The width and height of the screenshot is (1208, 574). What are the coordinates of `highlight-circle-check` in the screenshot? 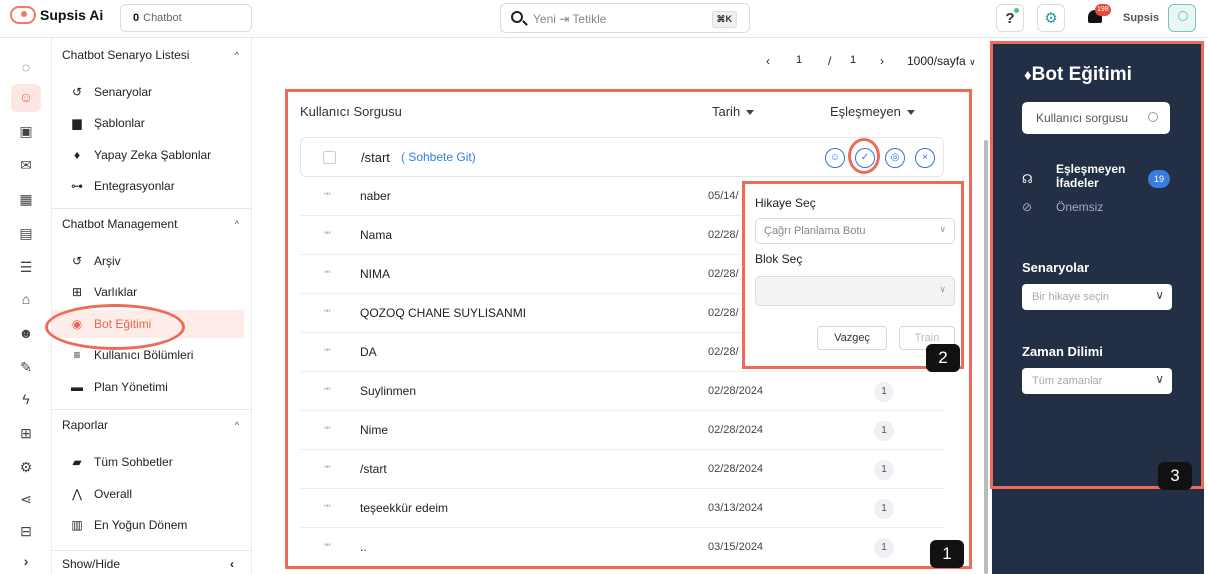 It's located at (864, 156).